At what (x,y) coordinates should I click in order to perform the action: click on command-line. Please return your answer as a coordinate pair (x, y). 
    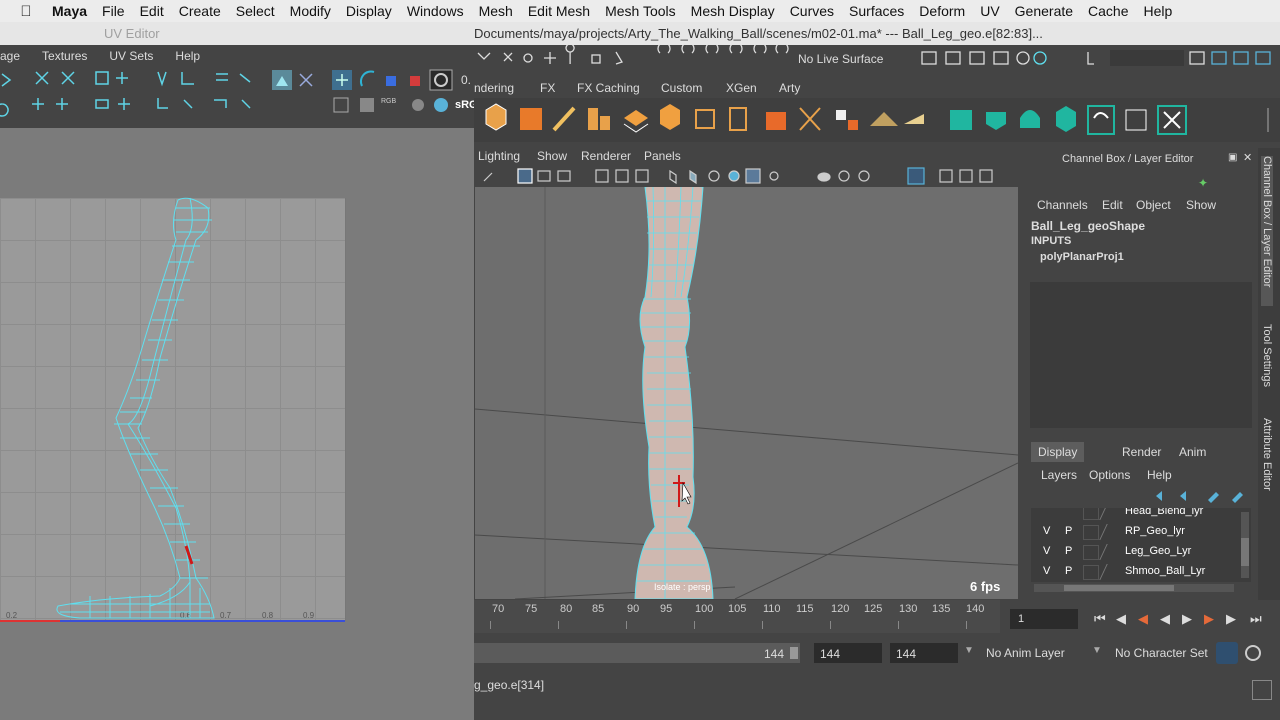
    Looking at the image, I should click on (877, 685).